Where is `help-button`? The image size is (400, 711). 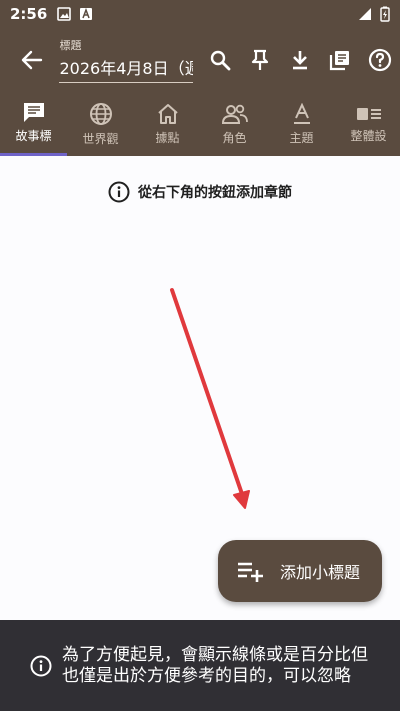
help-button is located at coordinates (380, 60).